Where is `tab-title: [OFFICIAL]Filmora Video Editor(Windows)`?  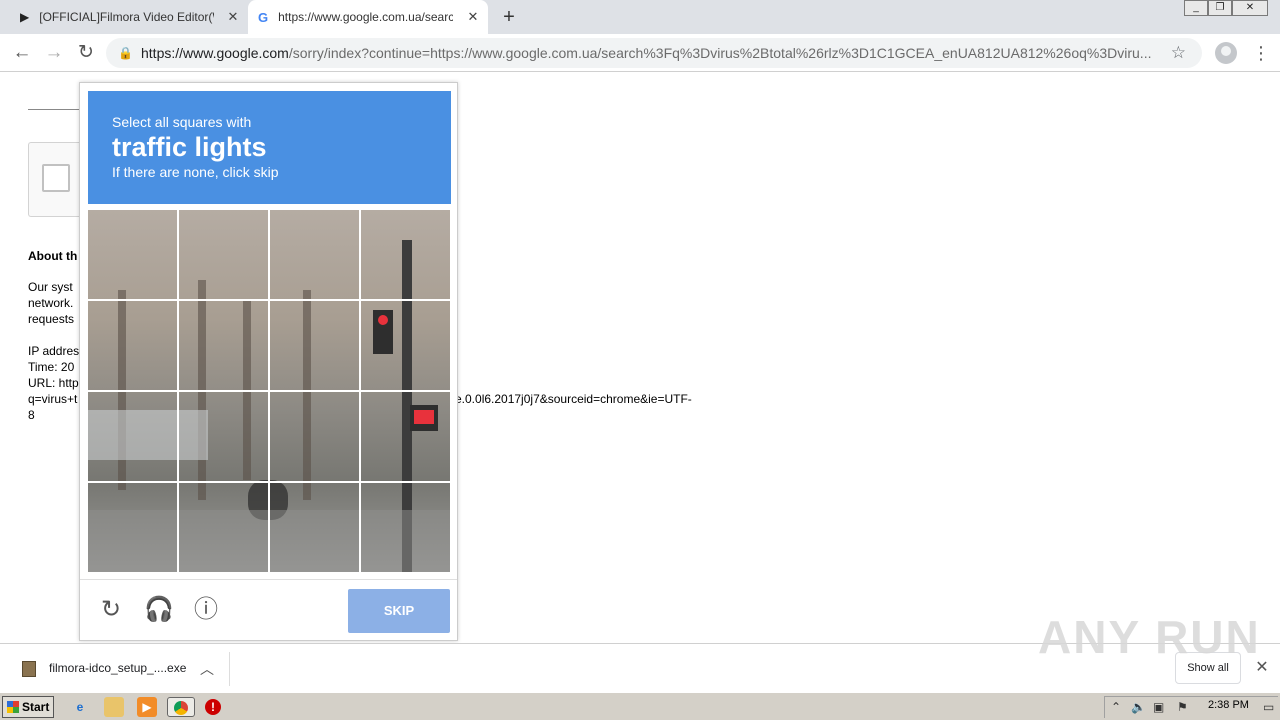
tab-title: [OFFICIAL]Filmora Video Editor(Windows) is located at coordinates (126, 17).